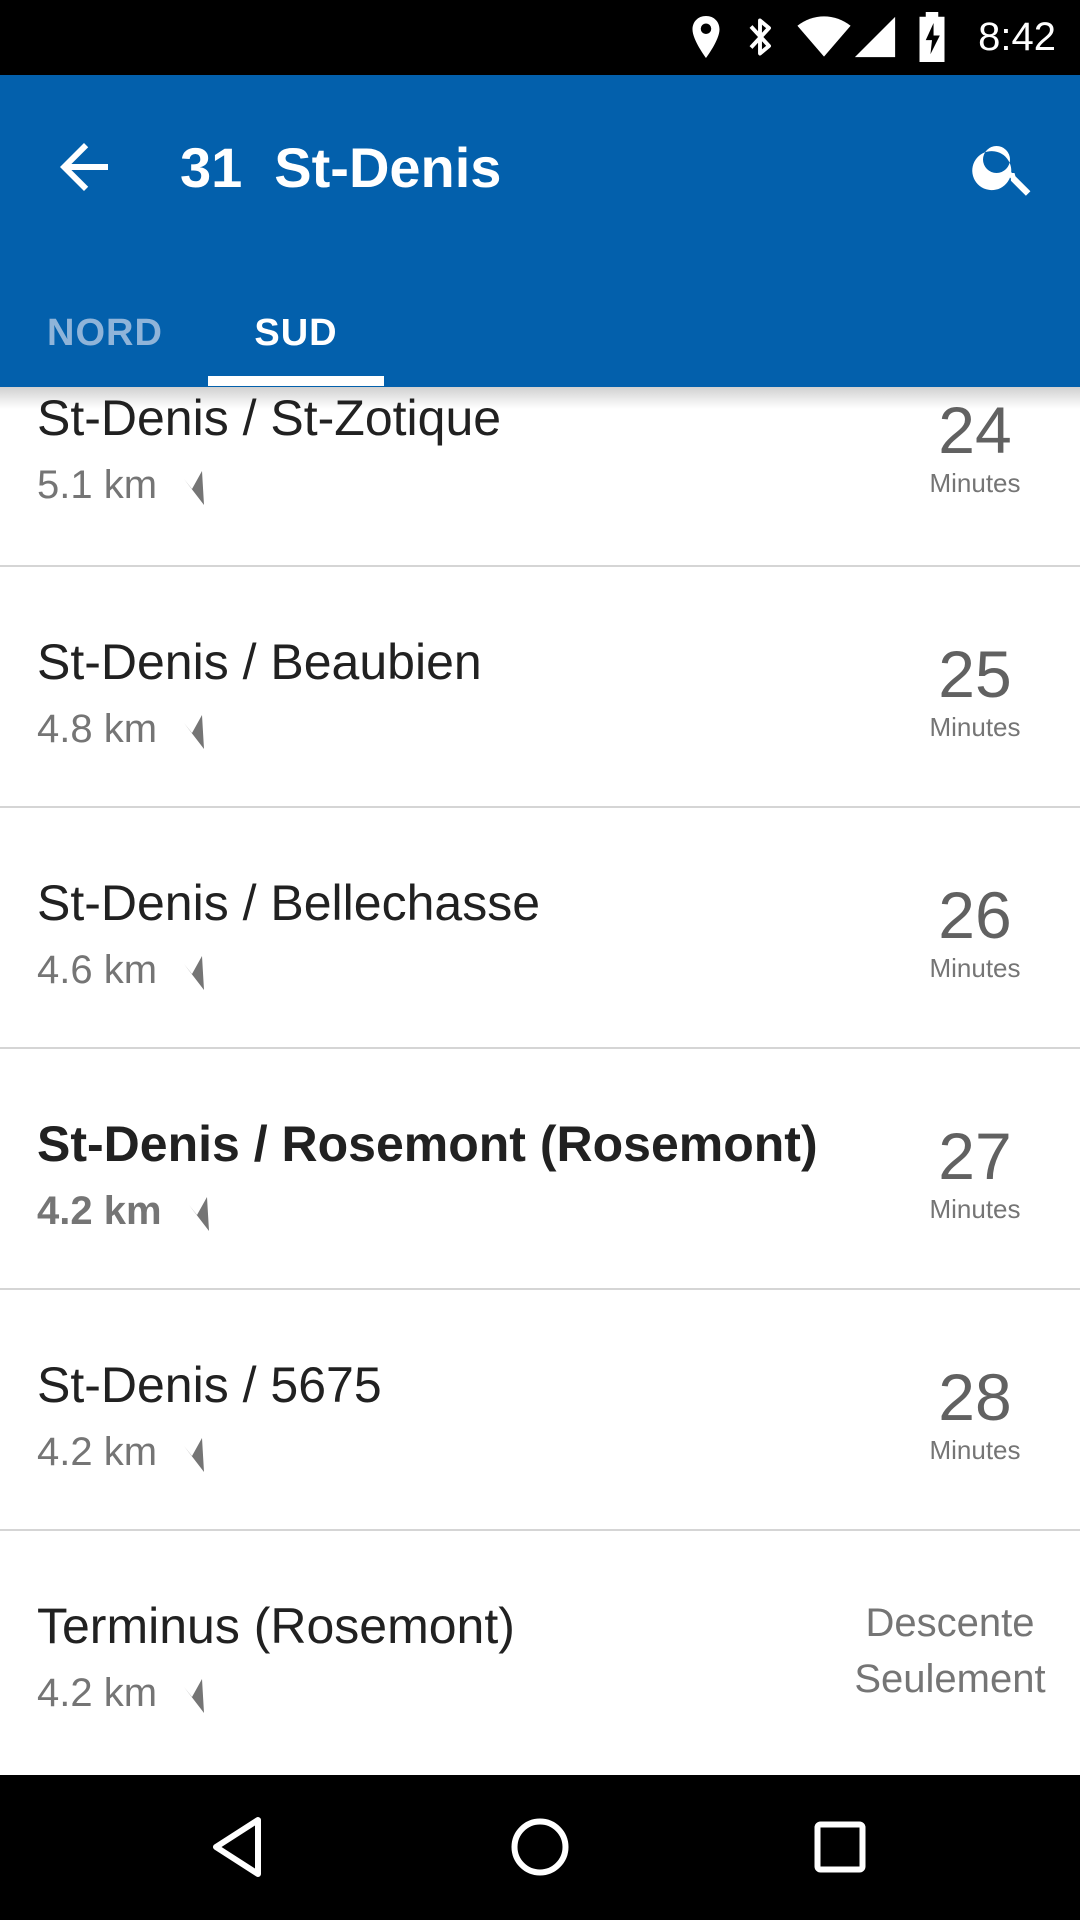  Describe the element at coordinates (259, 662) in the screenshot. I see `stop-name: St-Denis / Beaubien` at that location.